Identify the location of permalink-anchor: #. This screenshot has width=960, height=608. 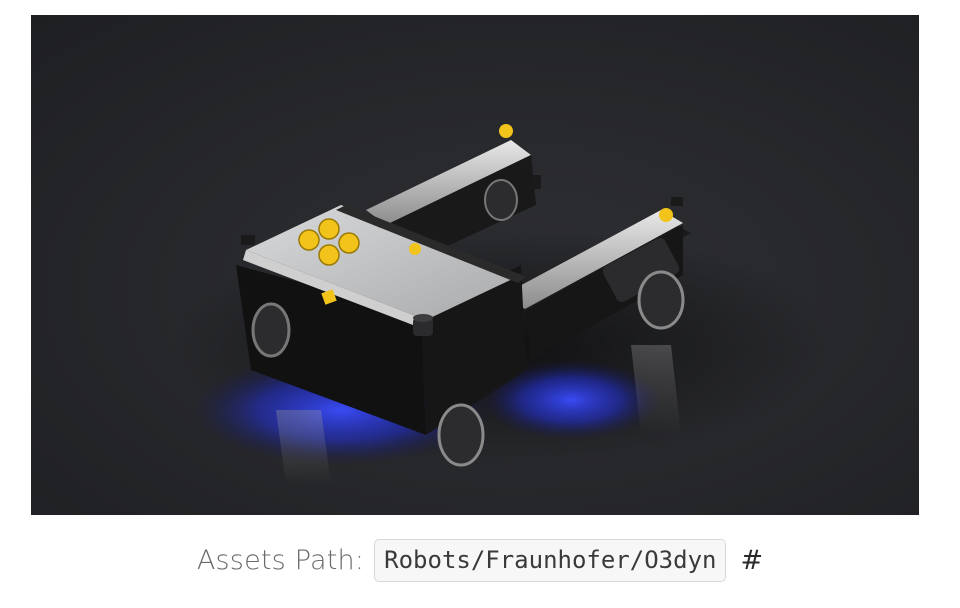
(751, 560).